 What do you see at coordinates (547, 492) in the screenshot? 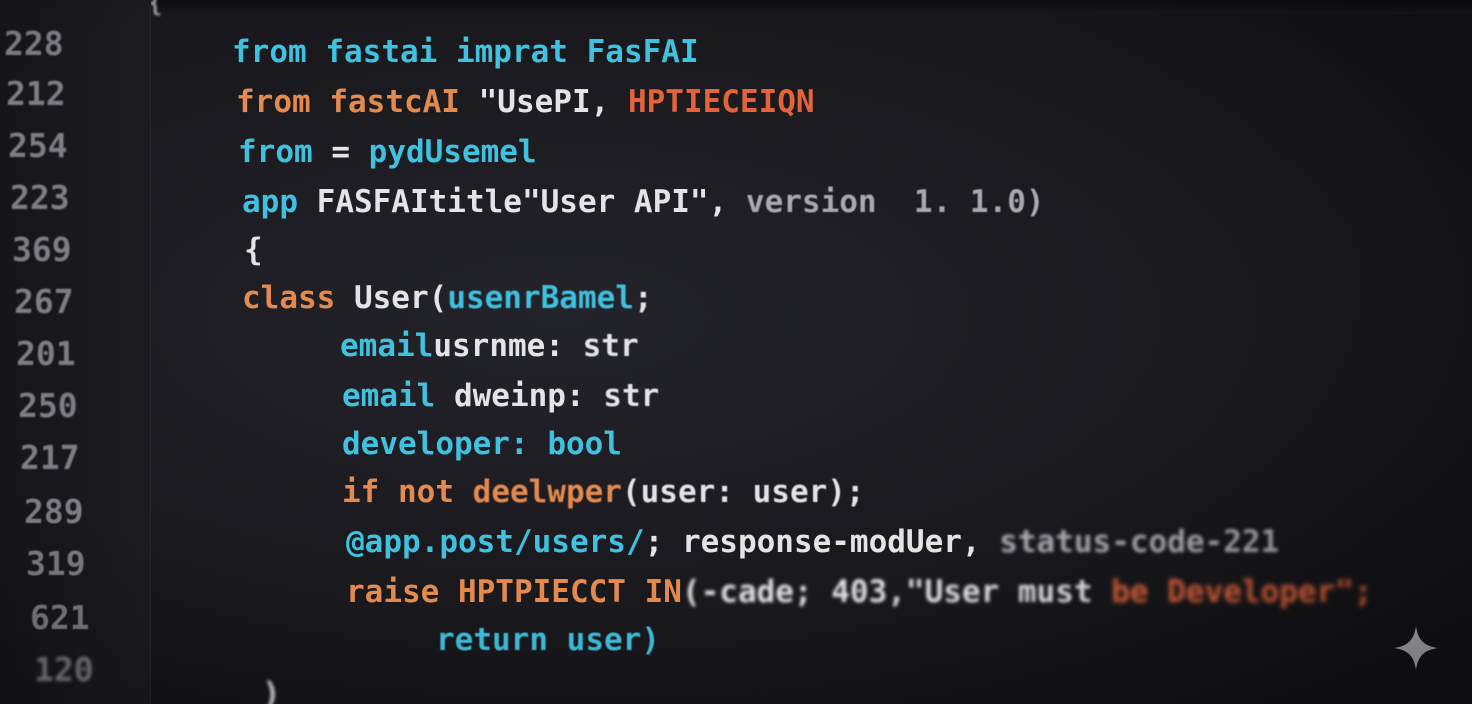
I see `code-token: deelwper` at bounding box center [547, 492].